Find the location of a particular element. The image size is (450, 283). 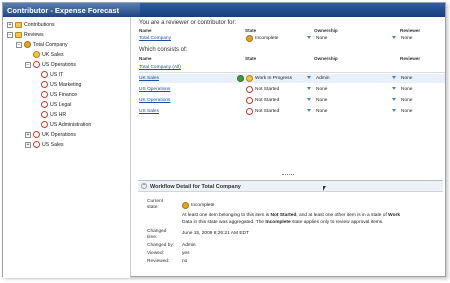

tree-item-us-finance: US Finance is located at coordinates (59, 94).